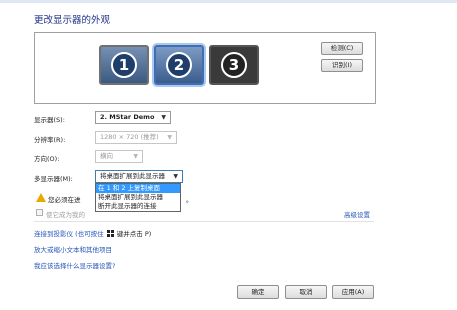  Describe the element at coordinates (106, 156) in the screenshot. I see `orientation-select-value: 横向` at that location.